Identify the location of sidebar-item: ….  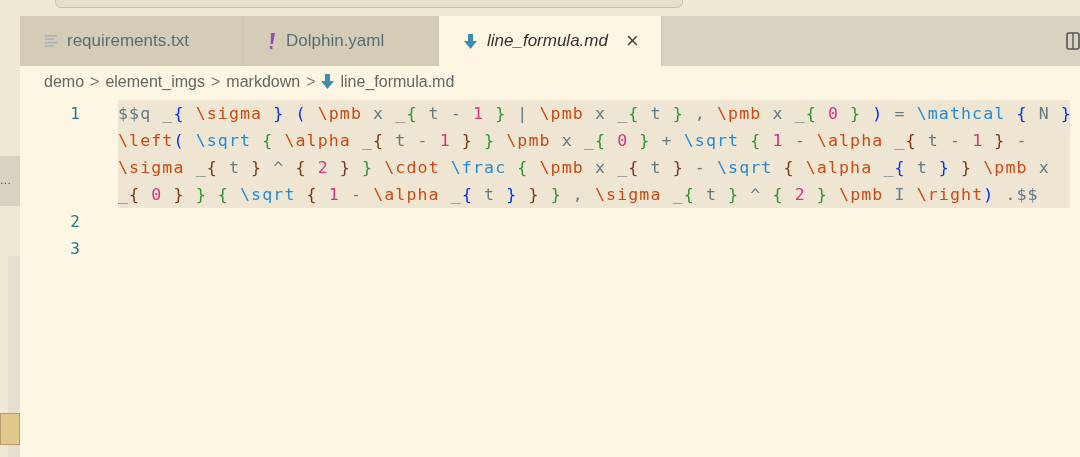
(5, 181).